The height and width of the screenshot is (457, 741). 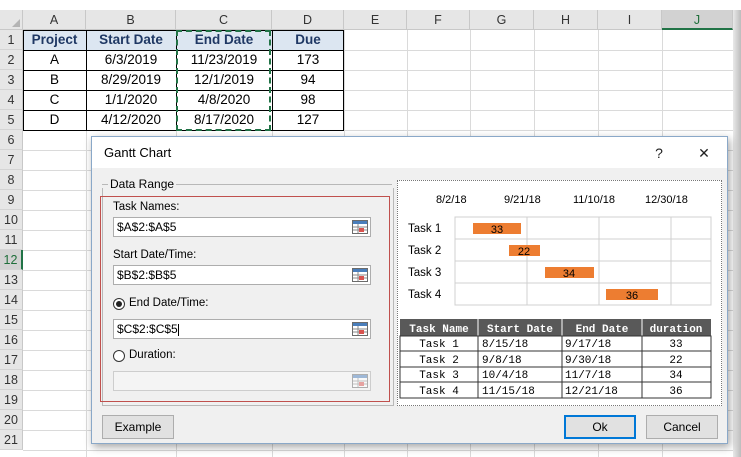 What do you see at coordinates (594, 200) in the screenshot?
I see `date-tick: 11/10/18` at bounding box center [594, 200].